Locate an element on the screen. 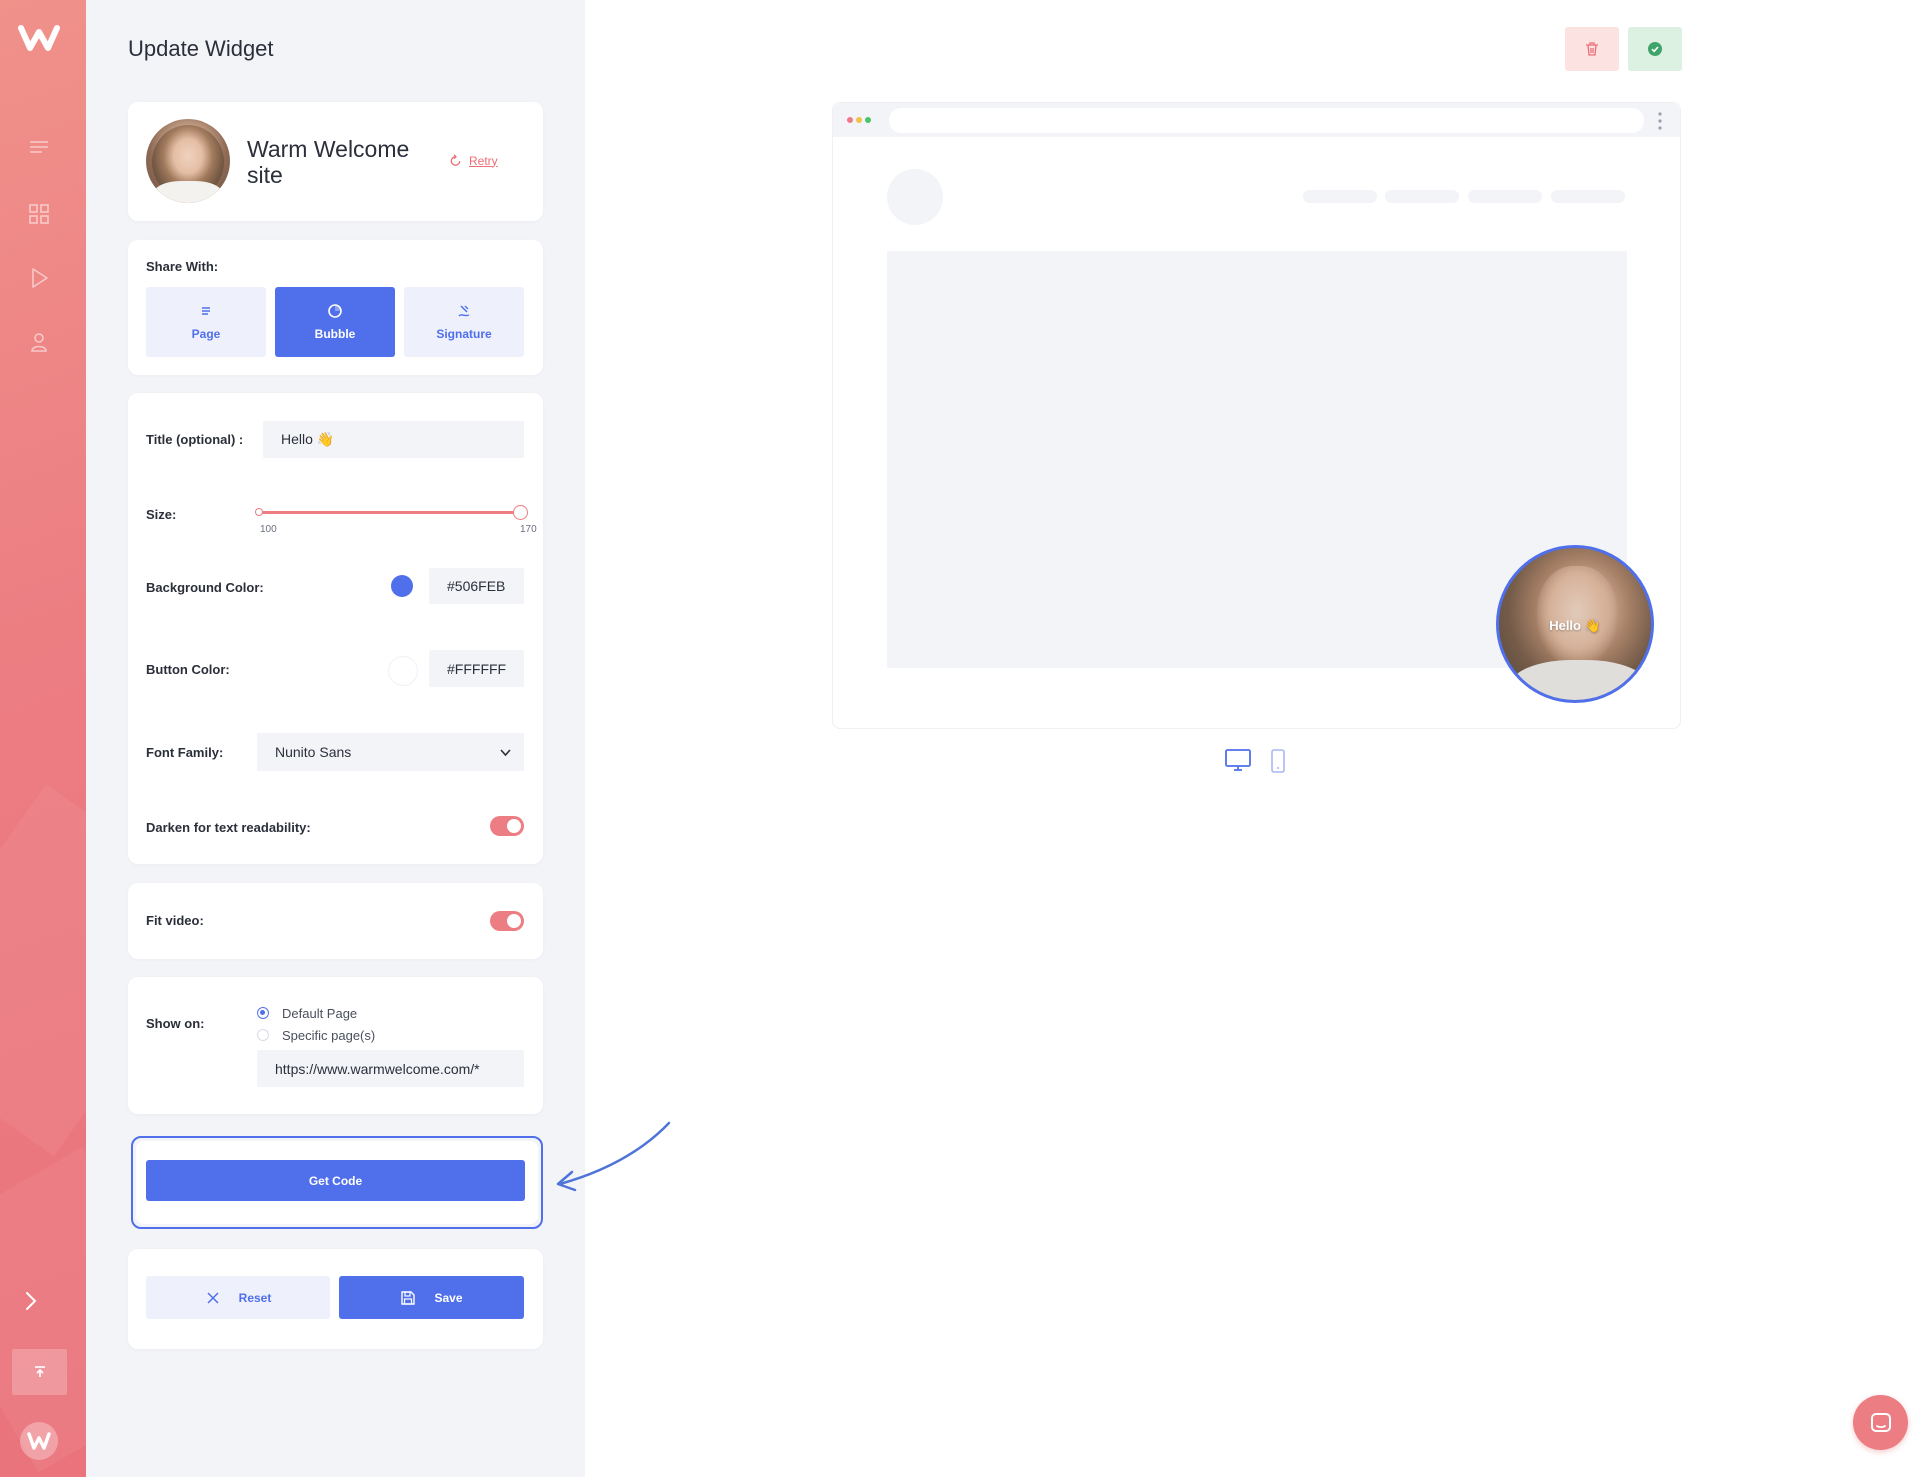 The width and height of the screenshot is (1920, 1477). size-slider-track is located at coordinates (389, 512).